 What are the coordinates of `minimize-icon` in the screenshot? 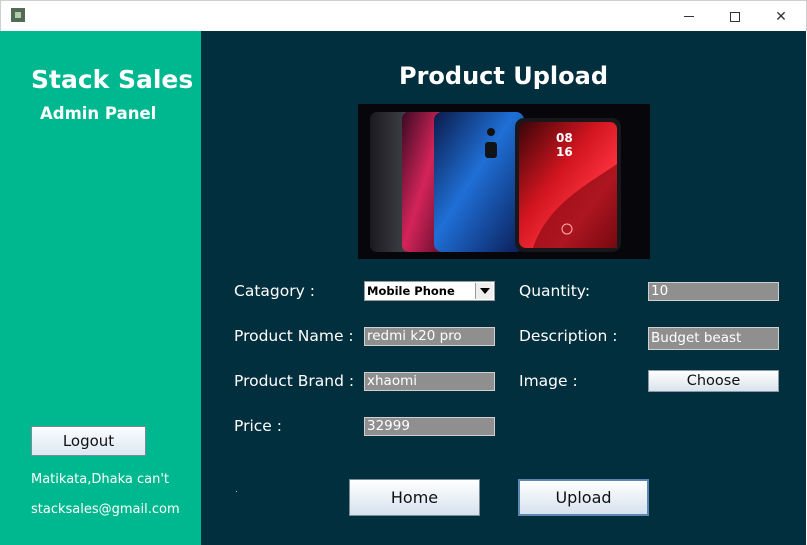 It's located at (689, 16).